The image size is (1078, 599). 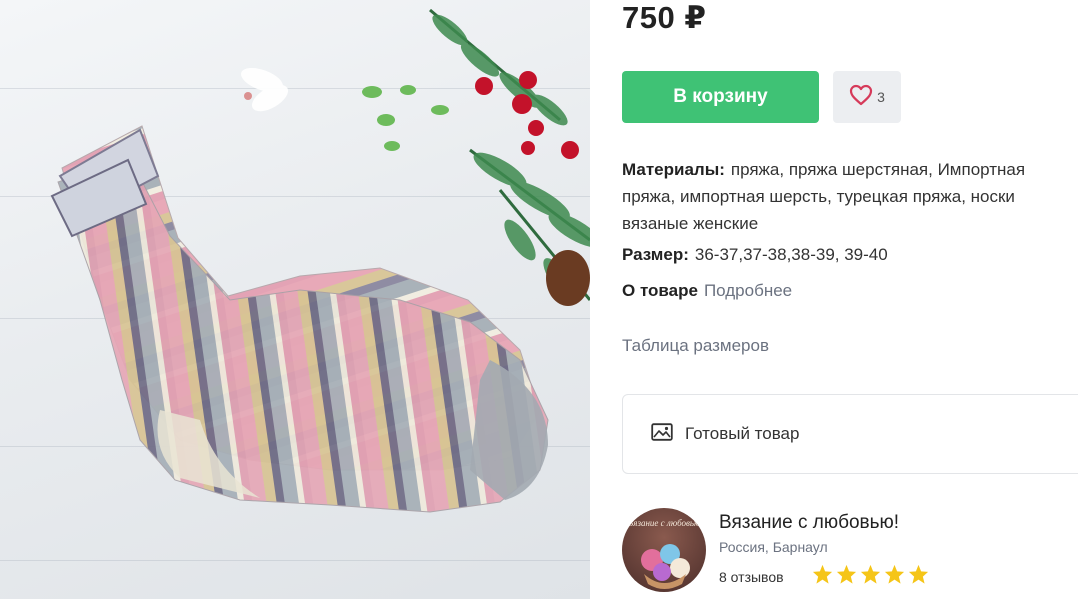 What do you see at coordinates (742, 433) in the screenshot?
I see `ready-product-label: Готовый товар` at bounding box center [742, 433].